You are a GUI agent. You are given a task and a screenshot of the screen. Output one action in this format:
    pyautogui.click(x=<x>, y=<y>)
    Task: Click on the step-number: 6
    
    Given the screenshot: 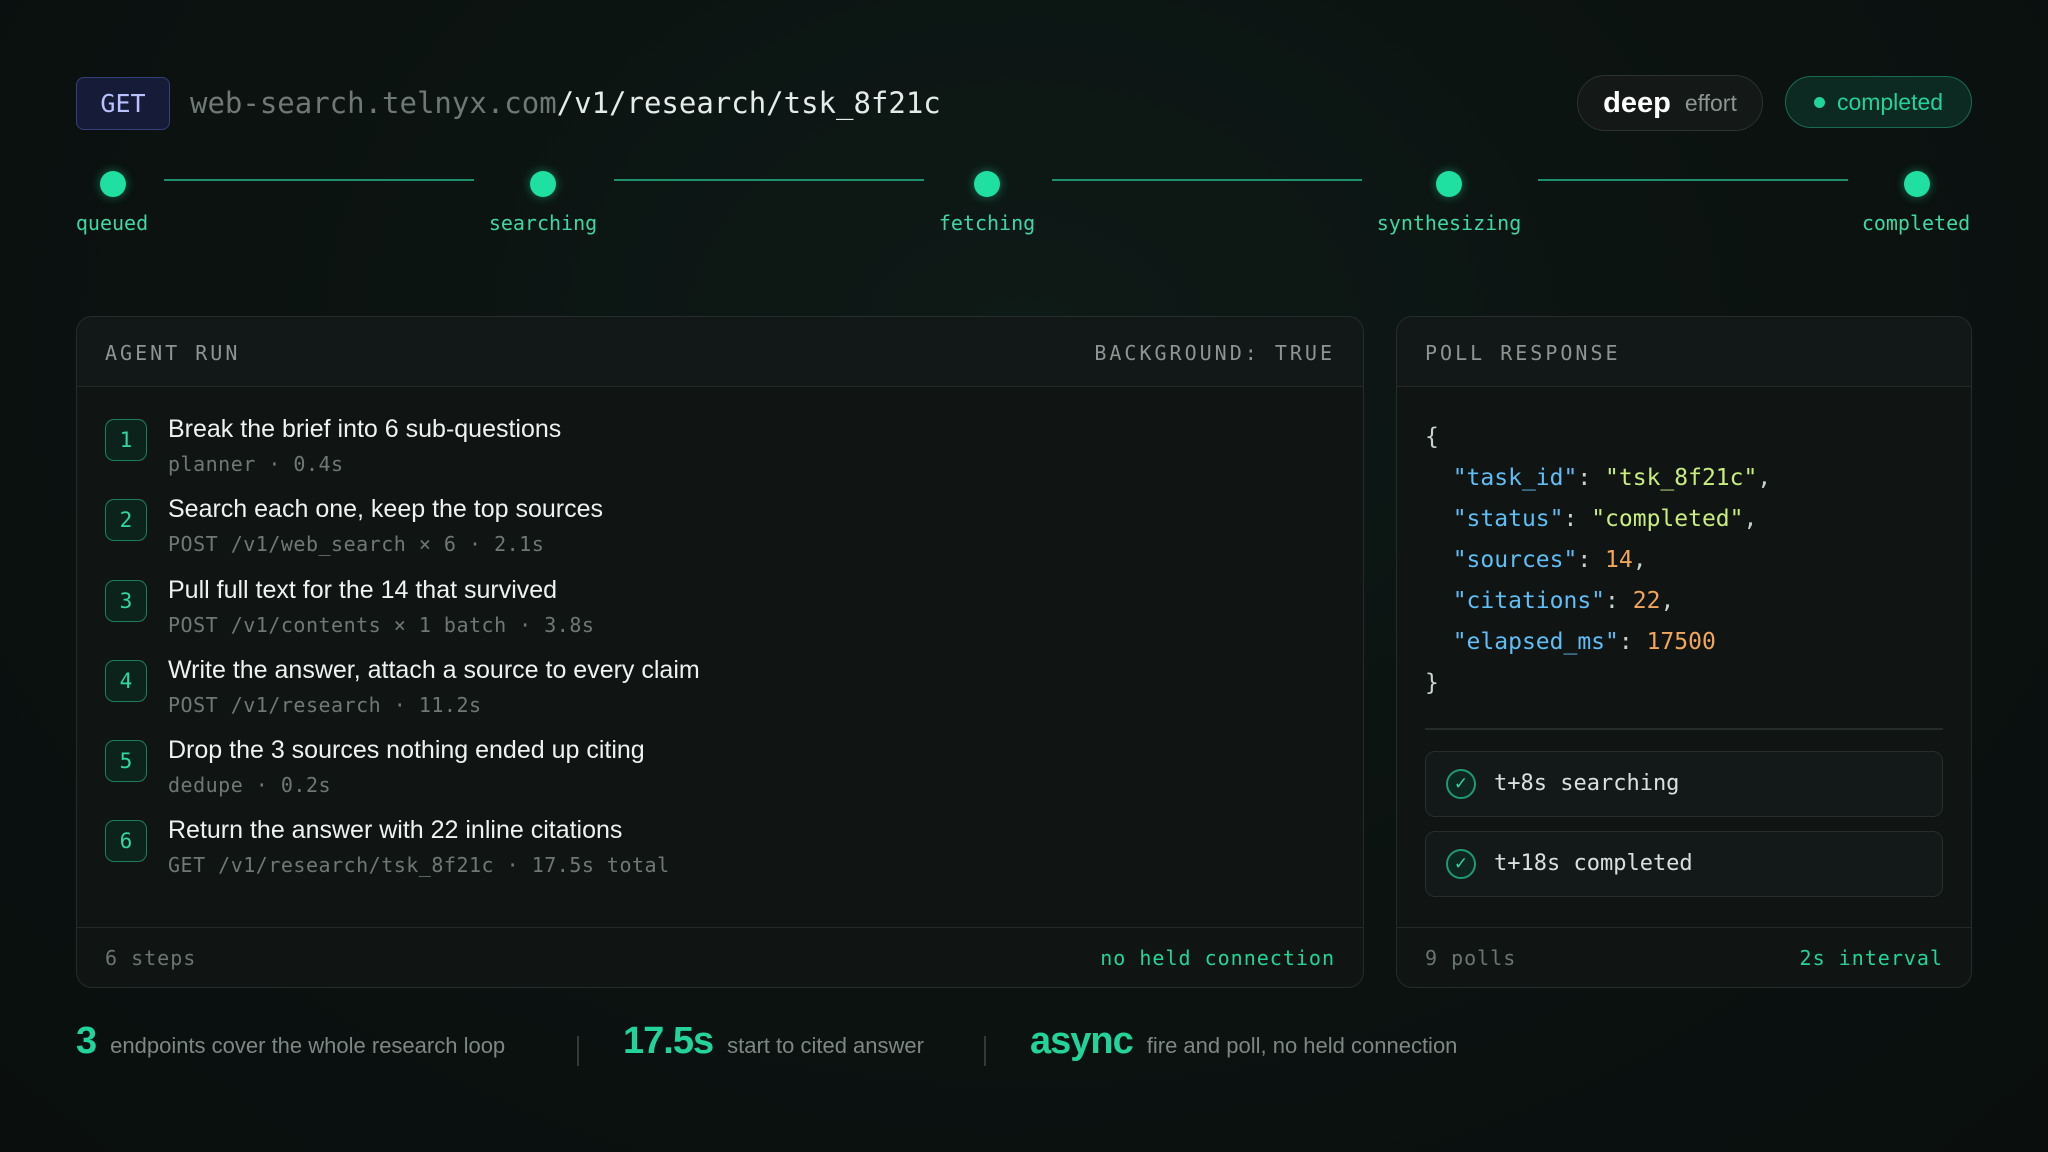 What is the action you would take?
    pyautogui.click(x=126, y=841)
    